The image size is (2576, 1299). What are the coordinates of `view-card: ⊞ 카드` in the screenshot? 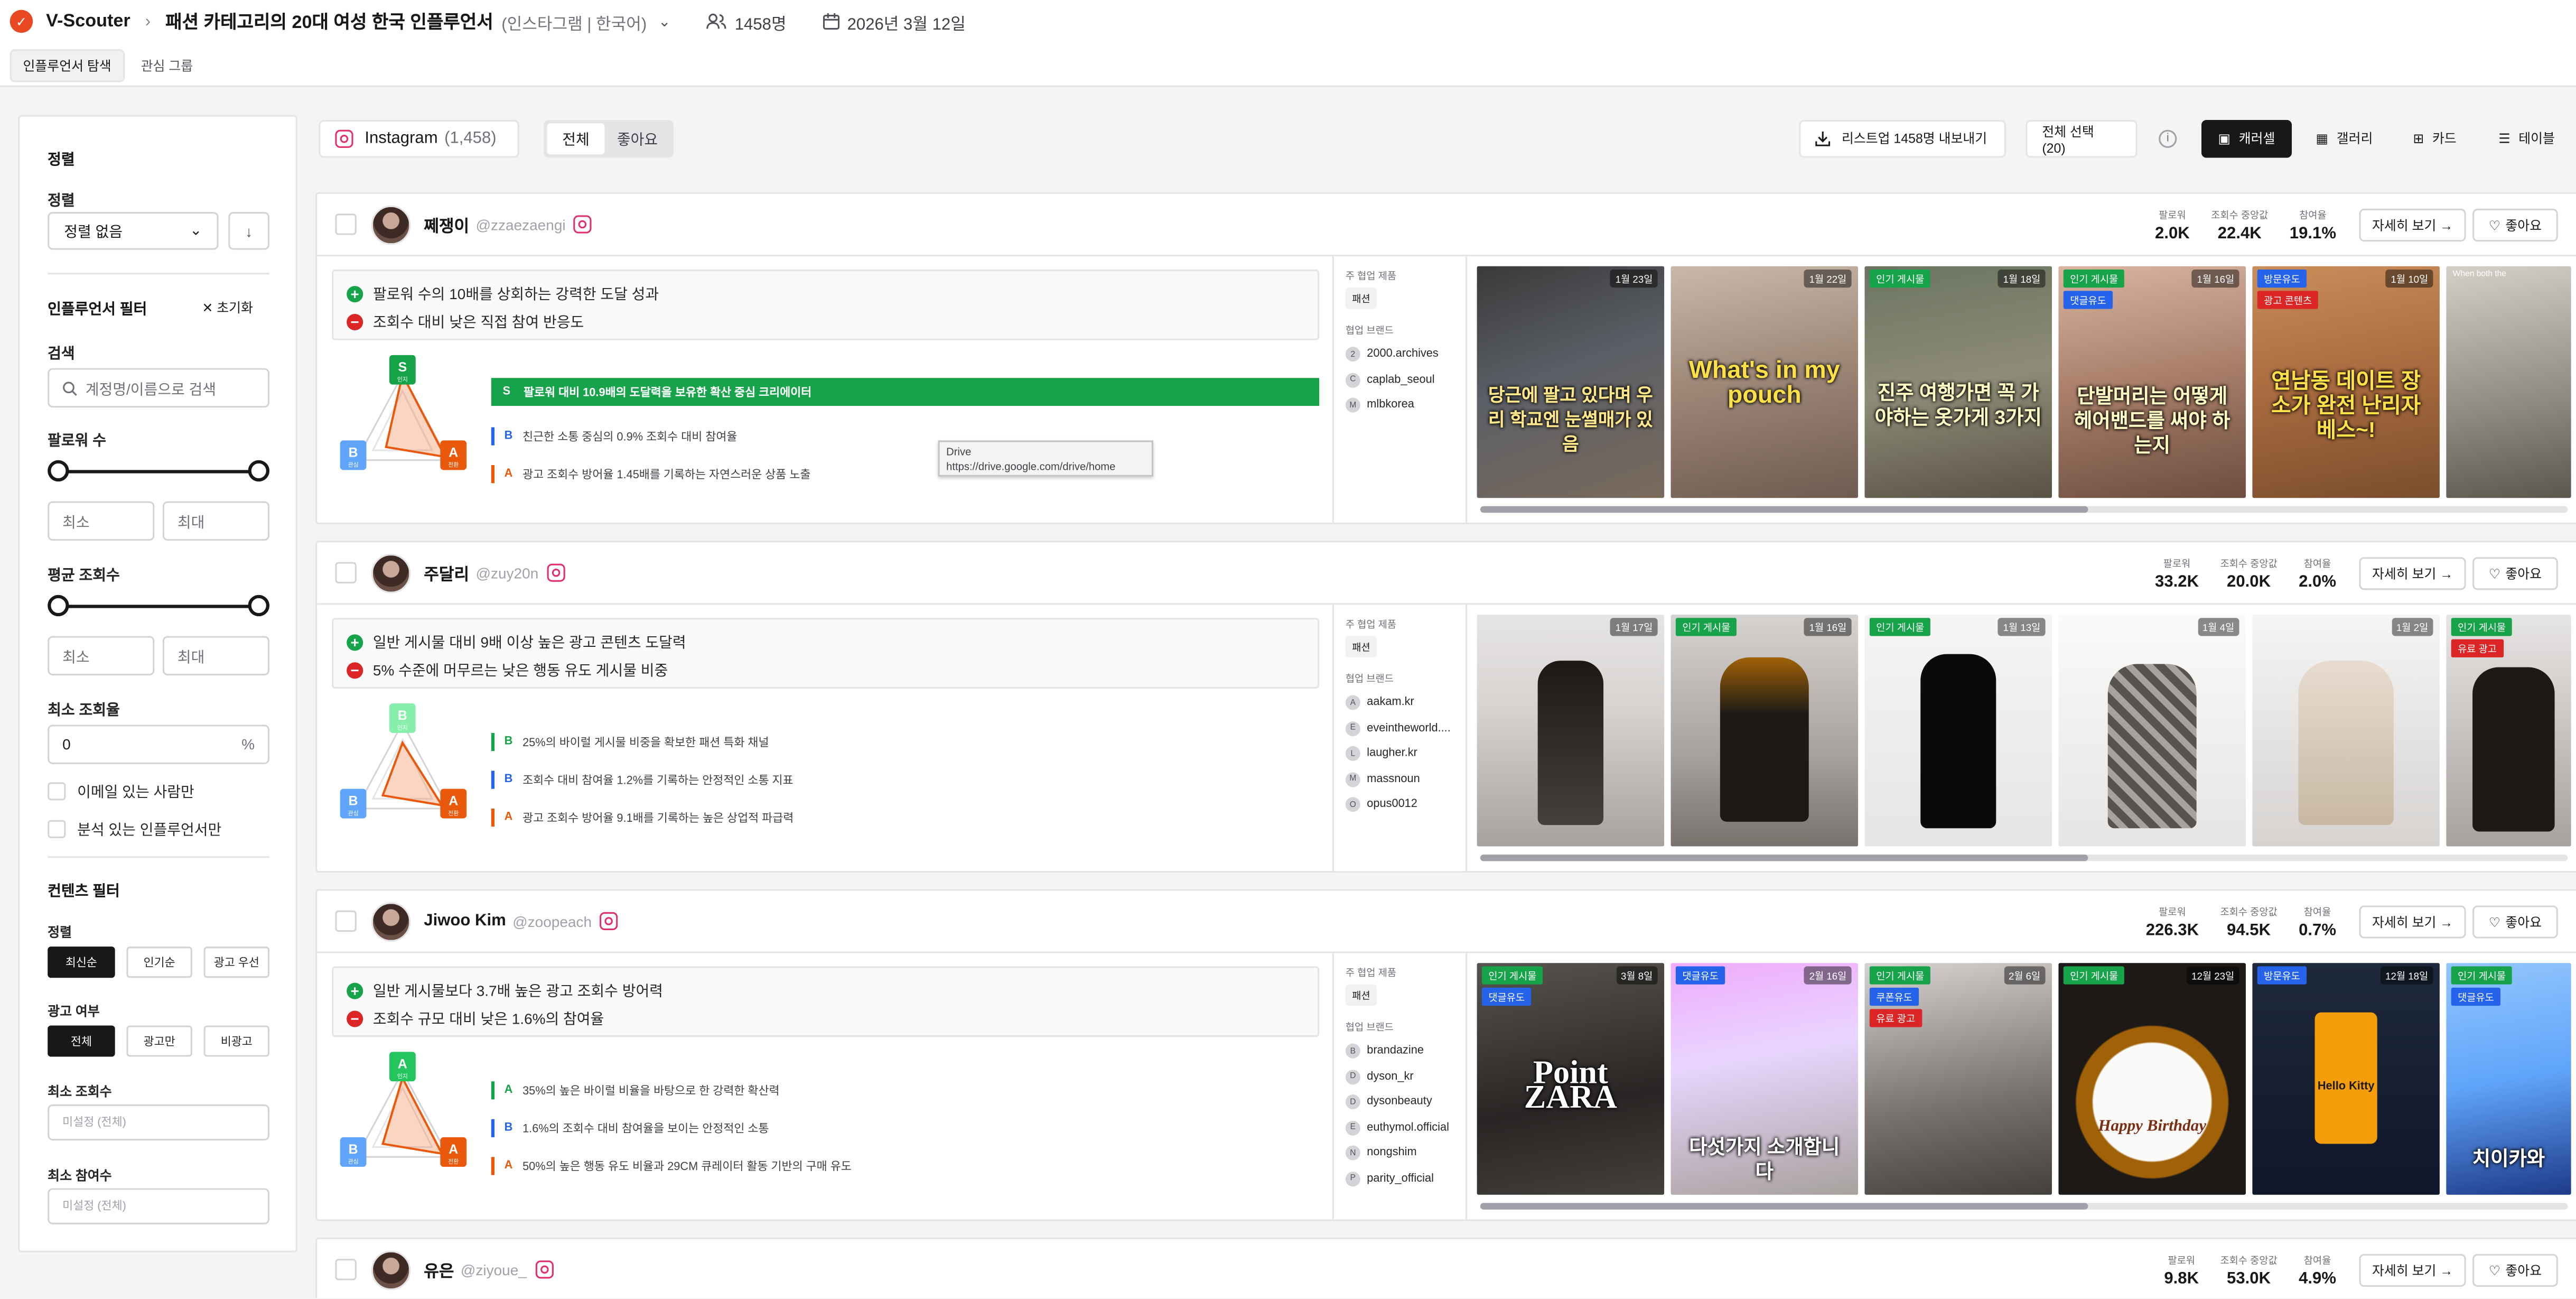 It's located at (2434, 139).